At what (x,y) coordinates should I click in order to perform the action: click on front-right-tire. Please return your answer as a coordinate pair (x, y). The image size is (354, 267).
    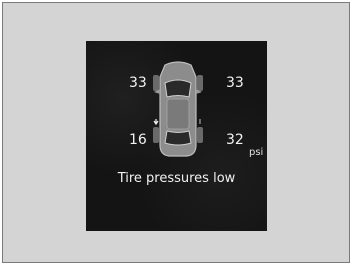
    Looking at the image, I should click on (200, 83).